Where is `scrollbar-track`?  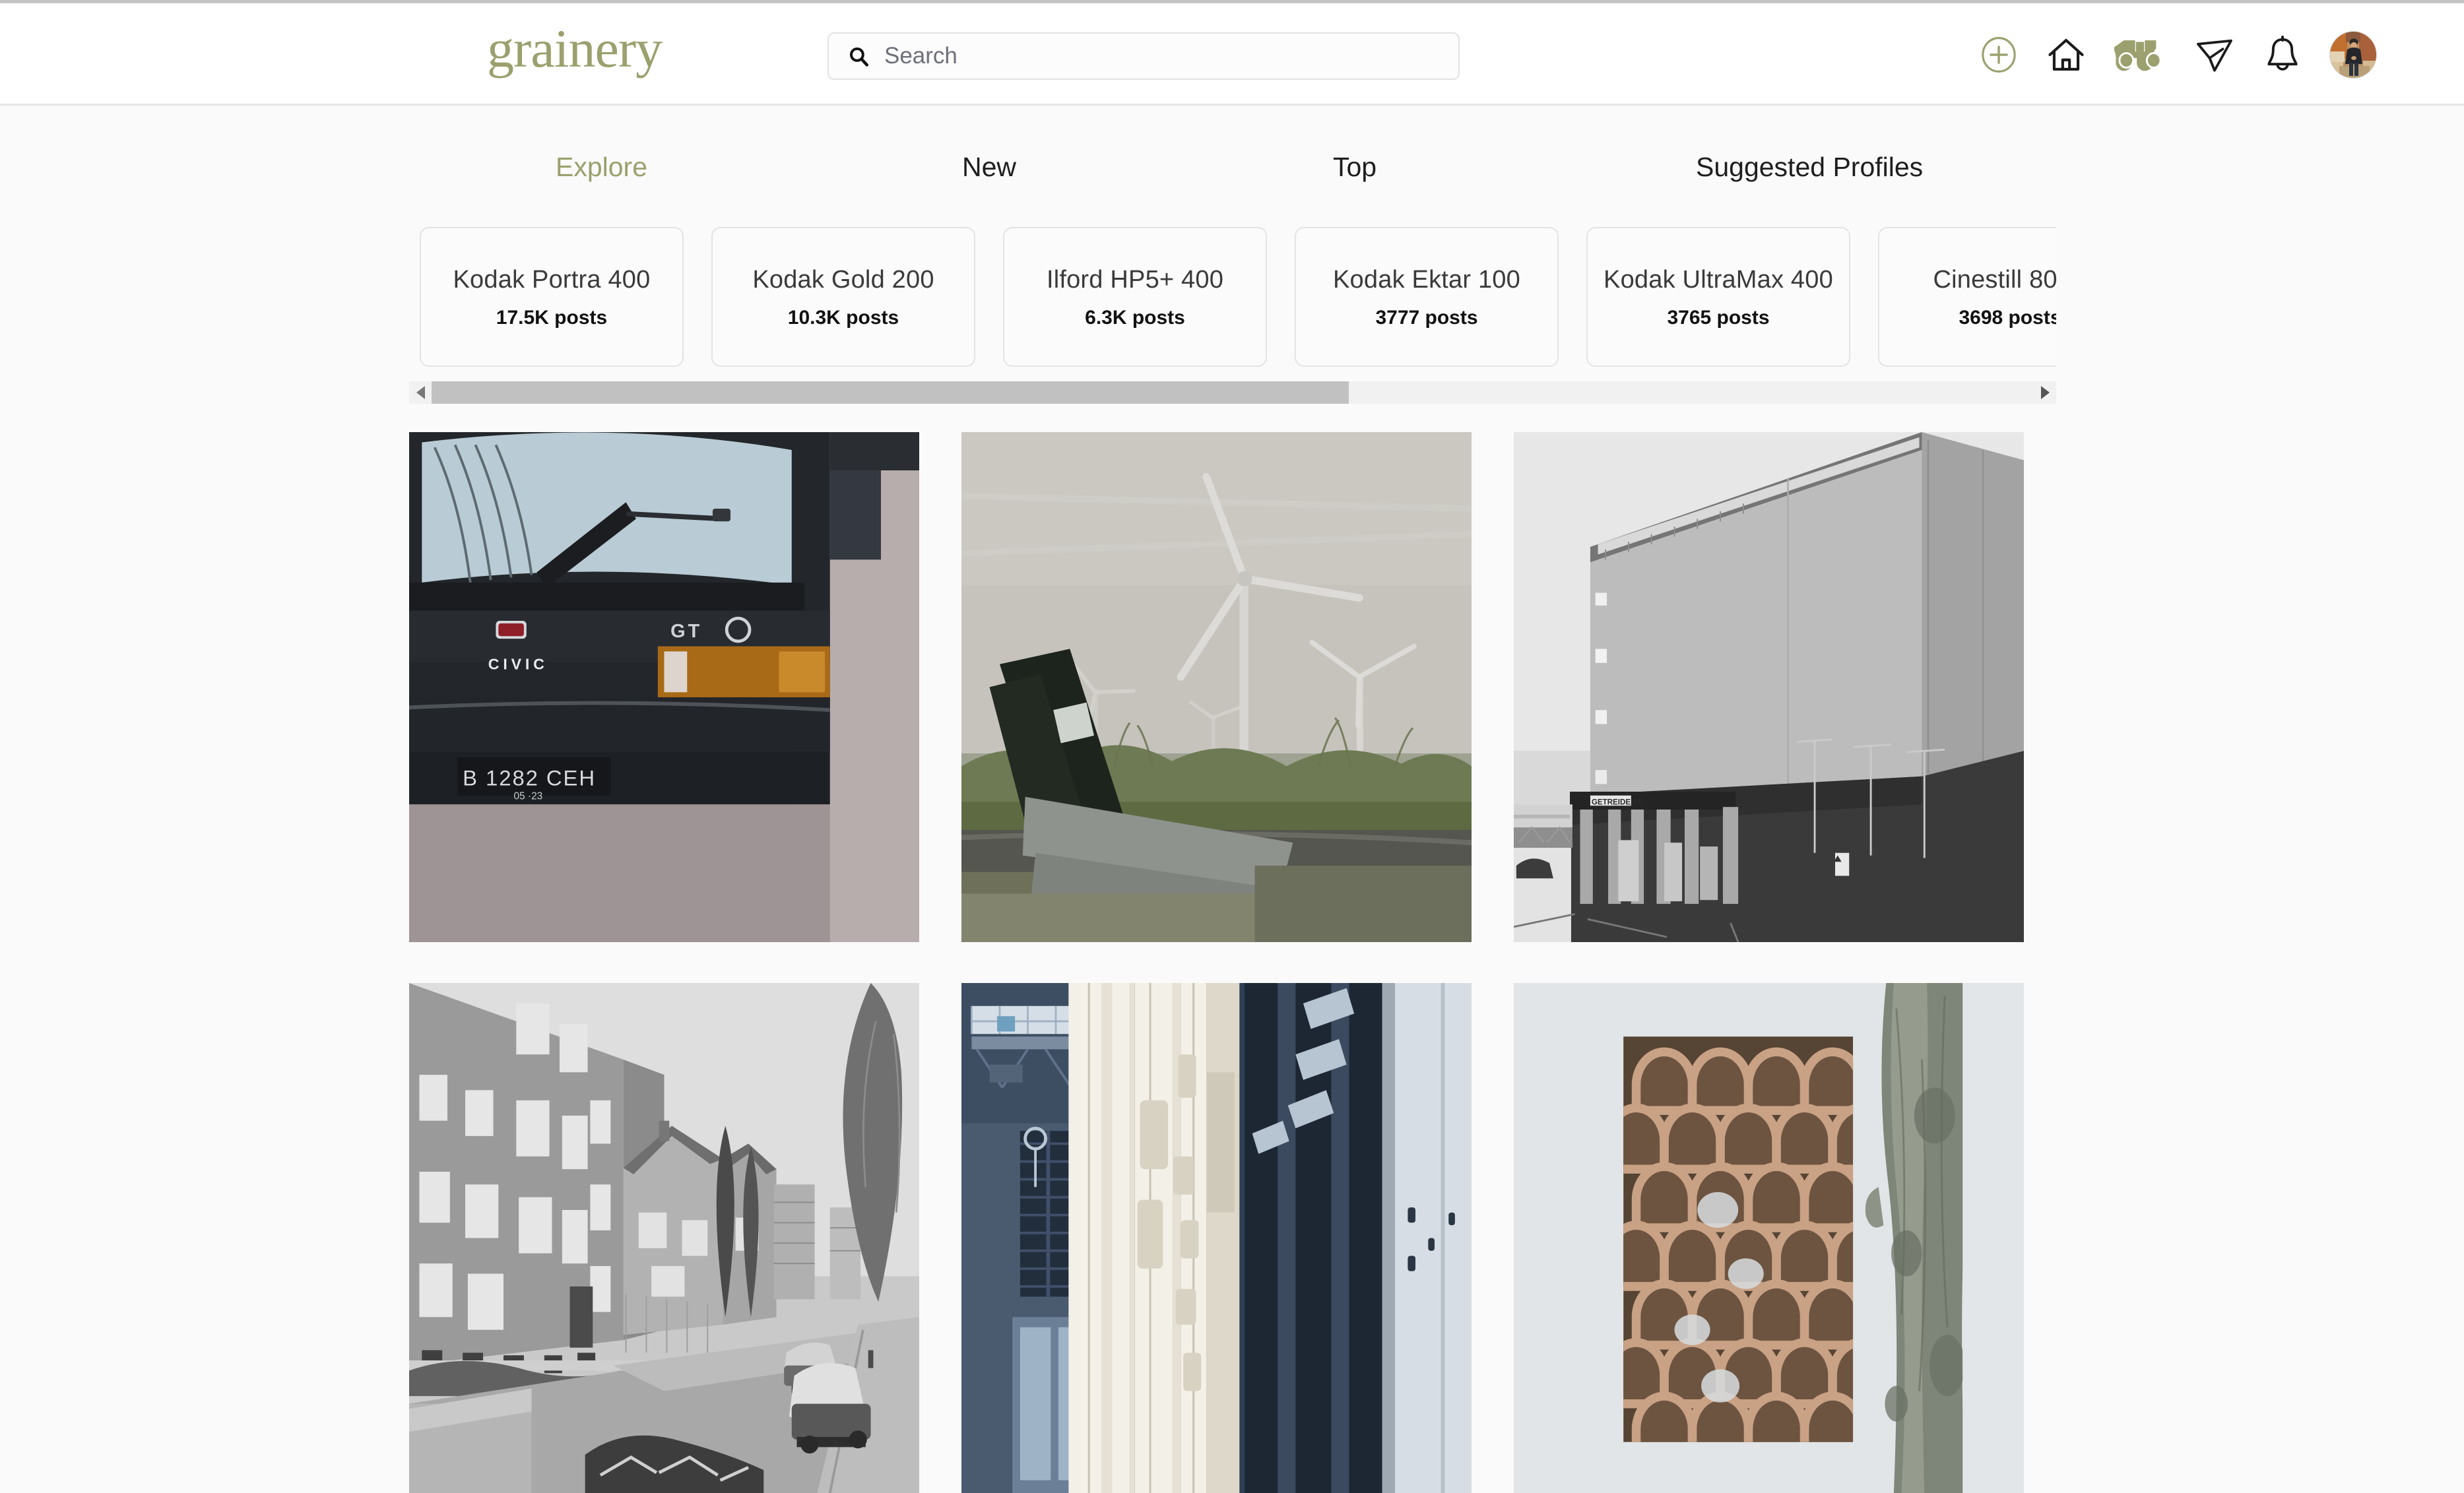 scrollbar-track is located at coordinates (1233, 392).